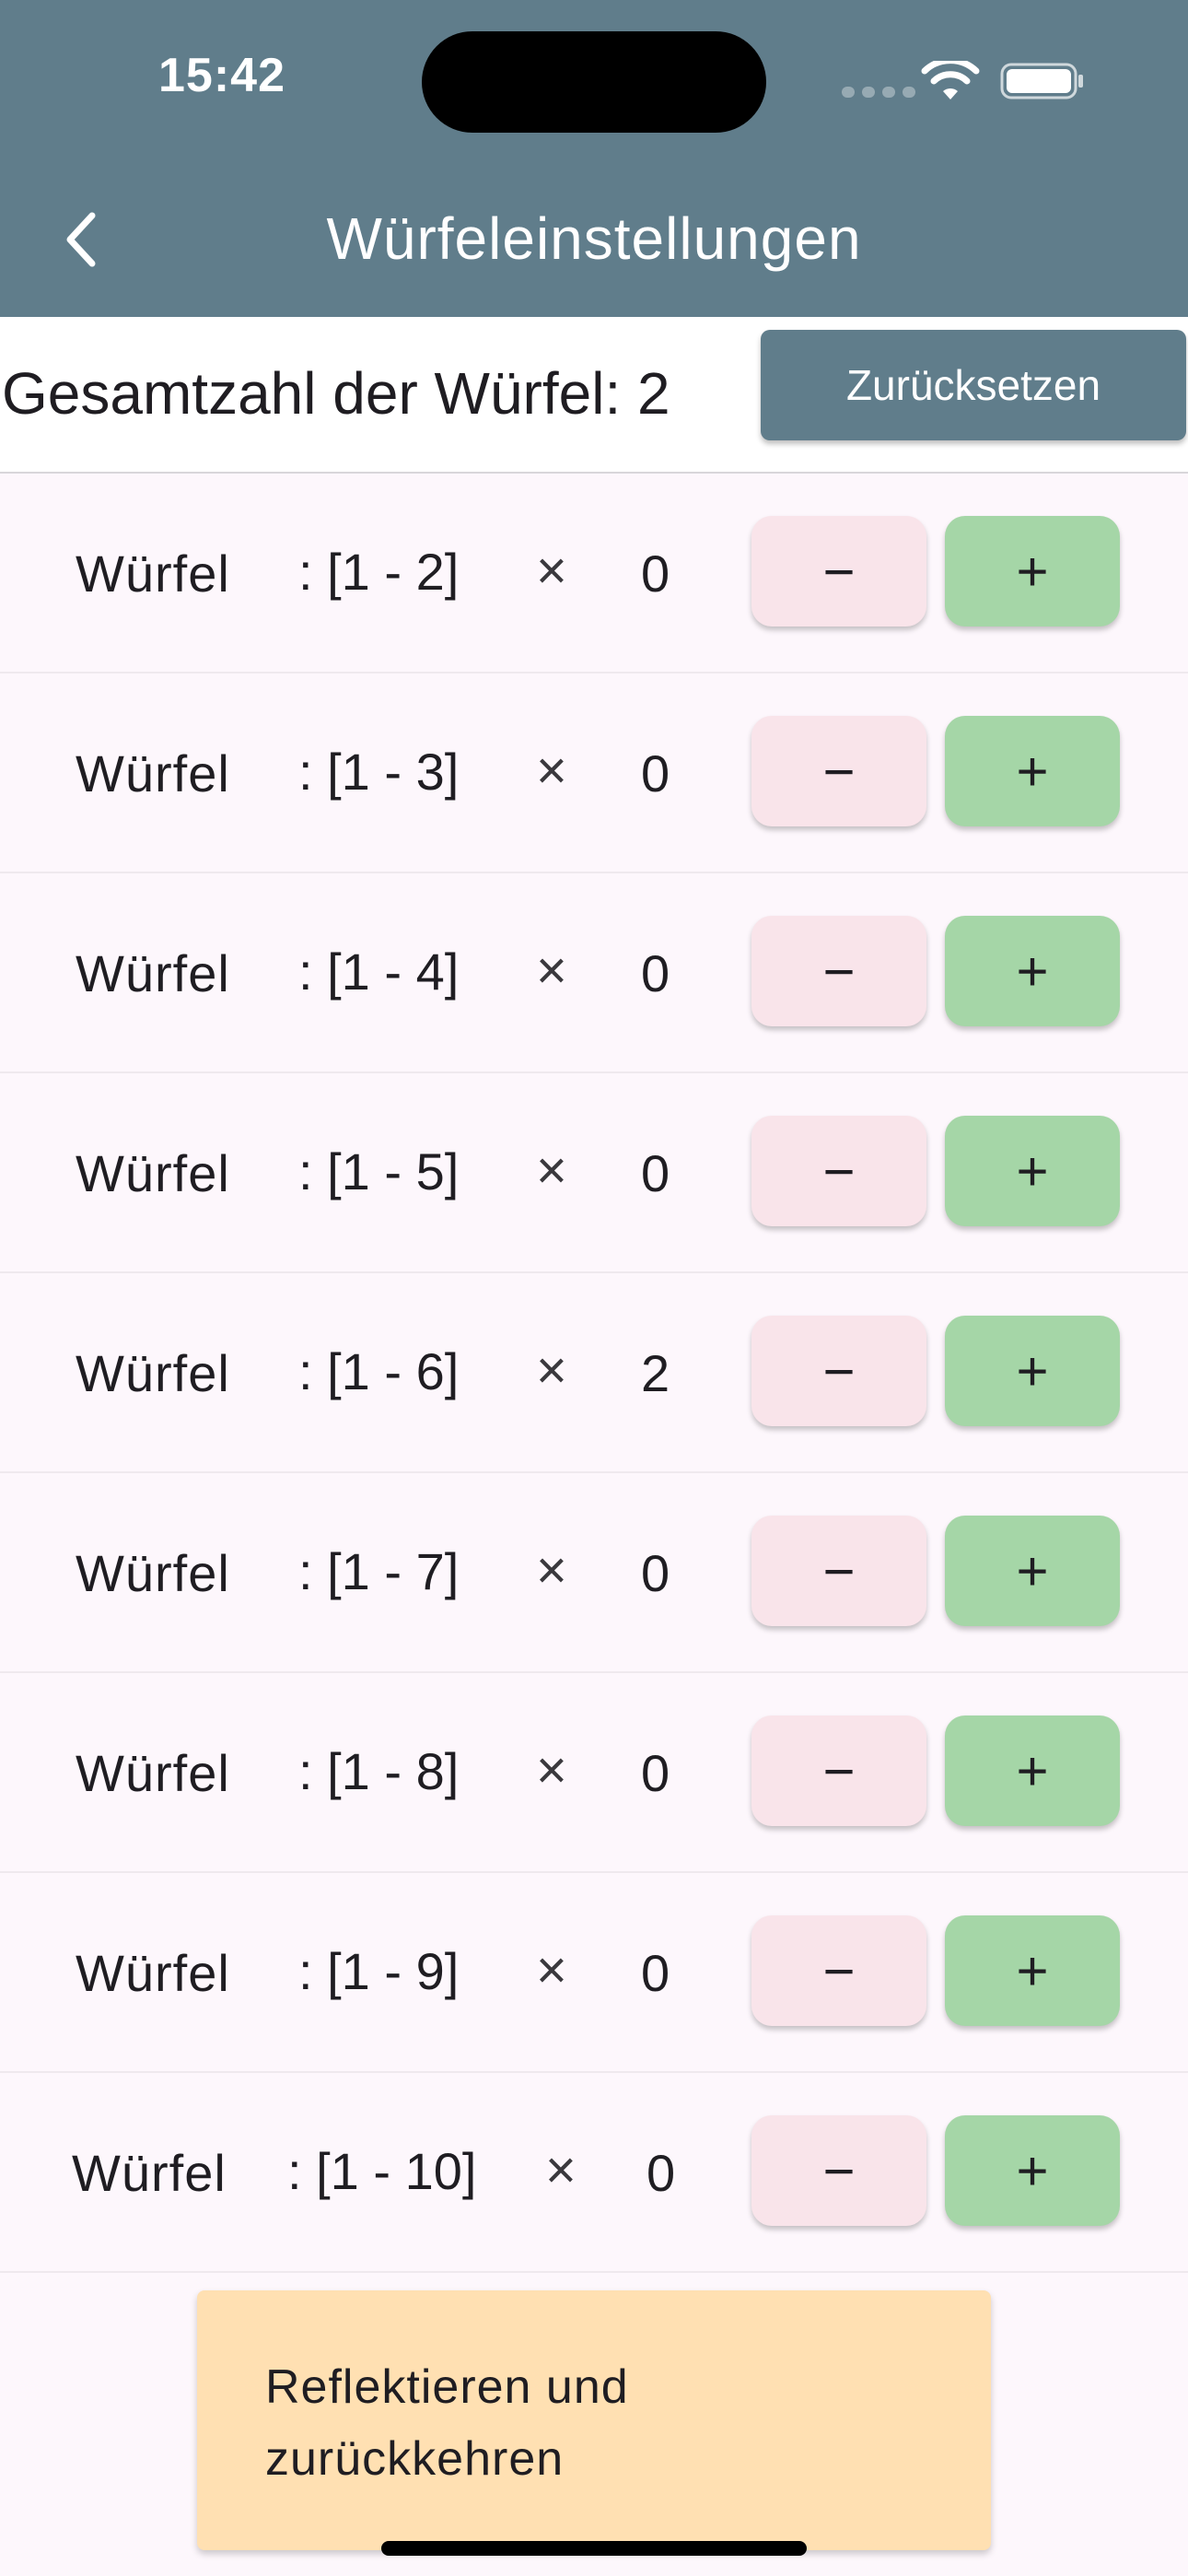 This screenshot has height=2576, width=1188. I want to click on dice-row: Würfel : [1 - 2] × 0 − +, so click(594, 573).